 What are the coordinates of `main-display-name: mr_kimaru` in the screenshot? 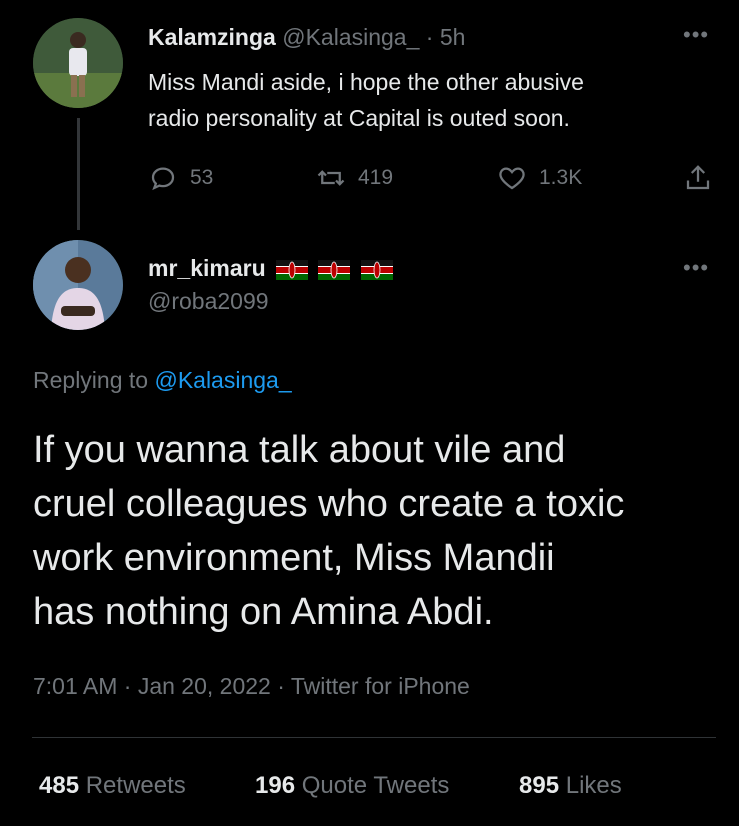 It's located at (207, 268).